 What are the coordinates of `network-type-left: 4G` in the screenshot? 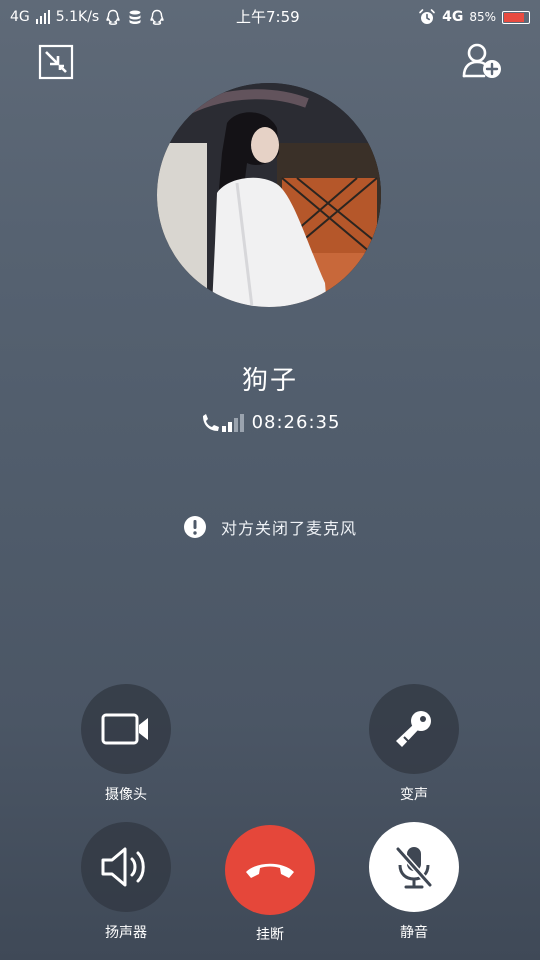 It's located at (20, 17).